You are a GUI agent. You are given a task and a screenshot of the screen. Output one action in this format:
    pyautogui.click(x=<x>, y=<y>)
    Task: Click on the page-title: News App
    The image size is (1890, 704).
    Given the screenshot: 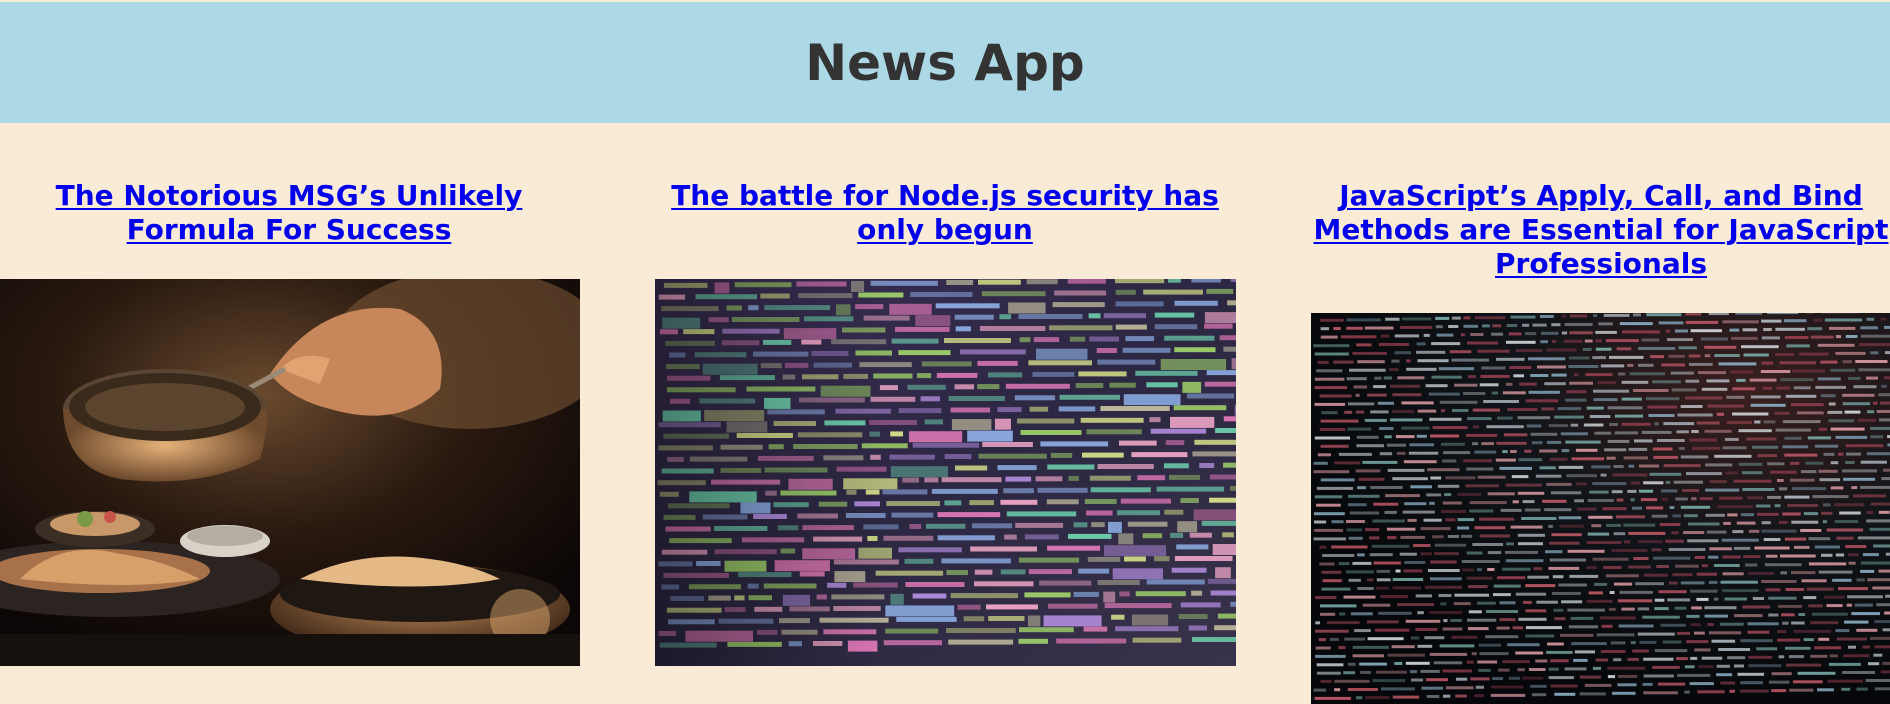 What is the action you would take?
    pyautogui.click(x=945, y=62)
    